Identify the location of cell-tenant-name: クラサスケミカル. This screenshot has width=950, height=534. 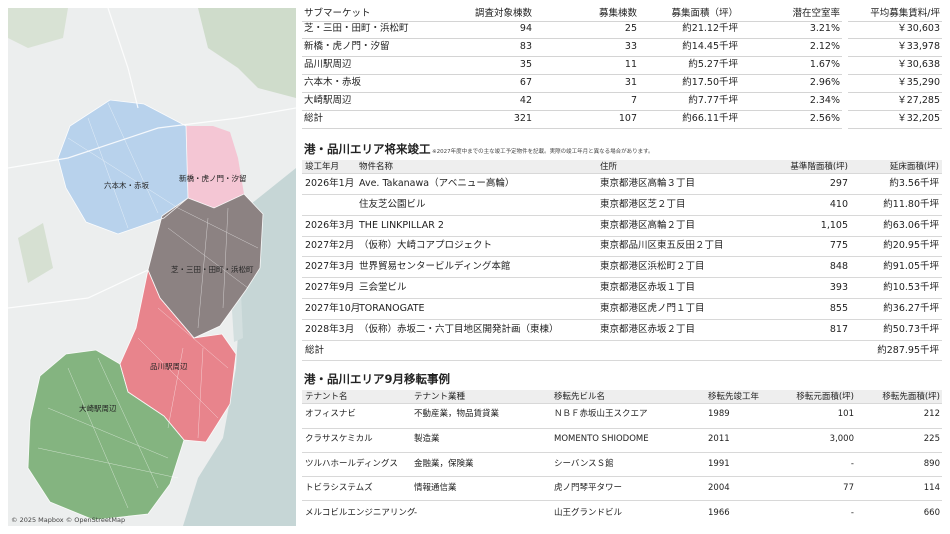
(339, 439).